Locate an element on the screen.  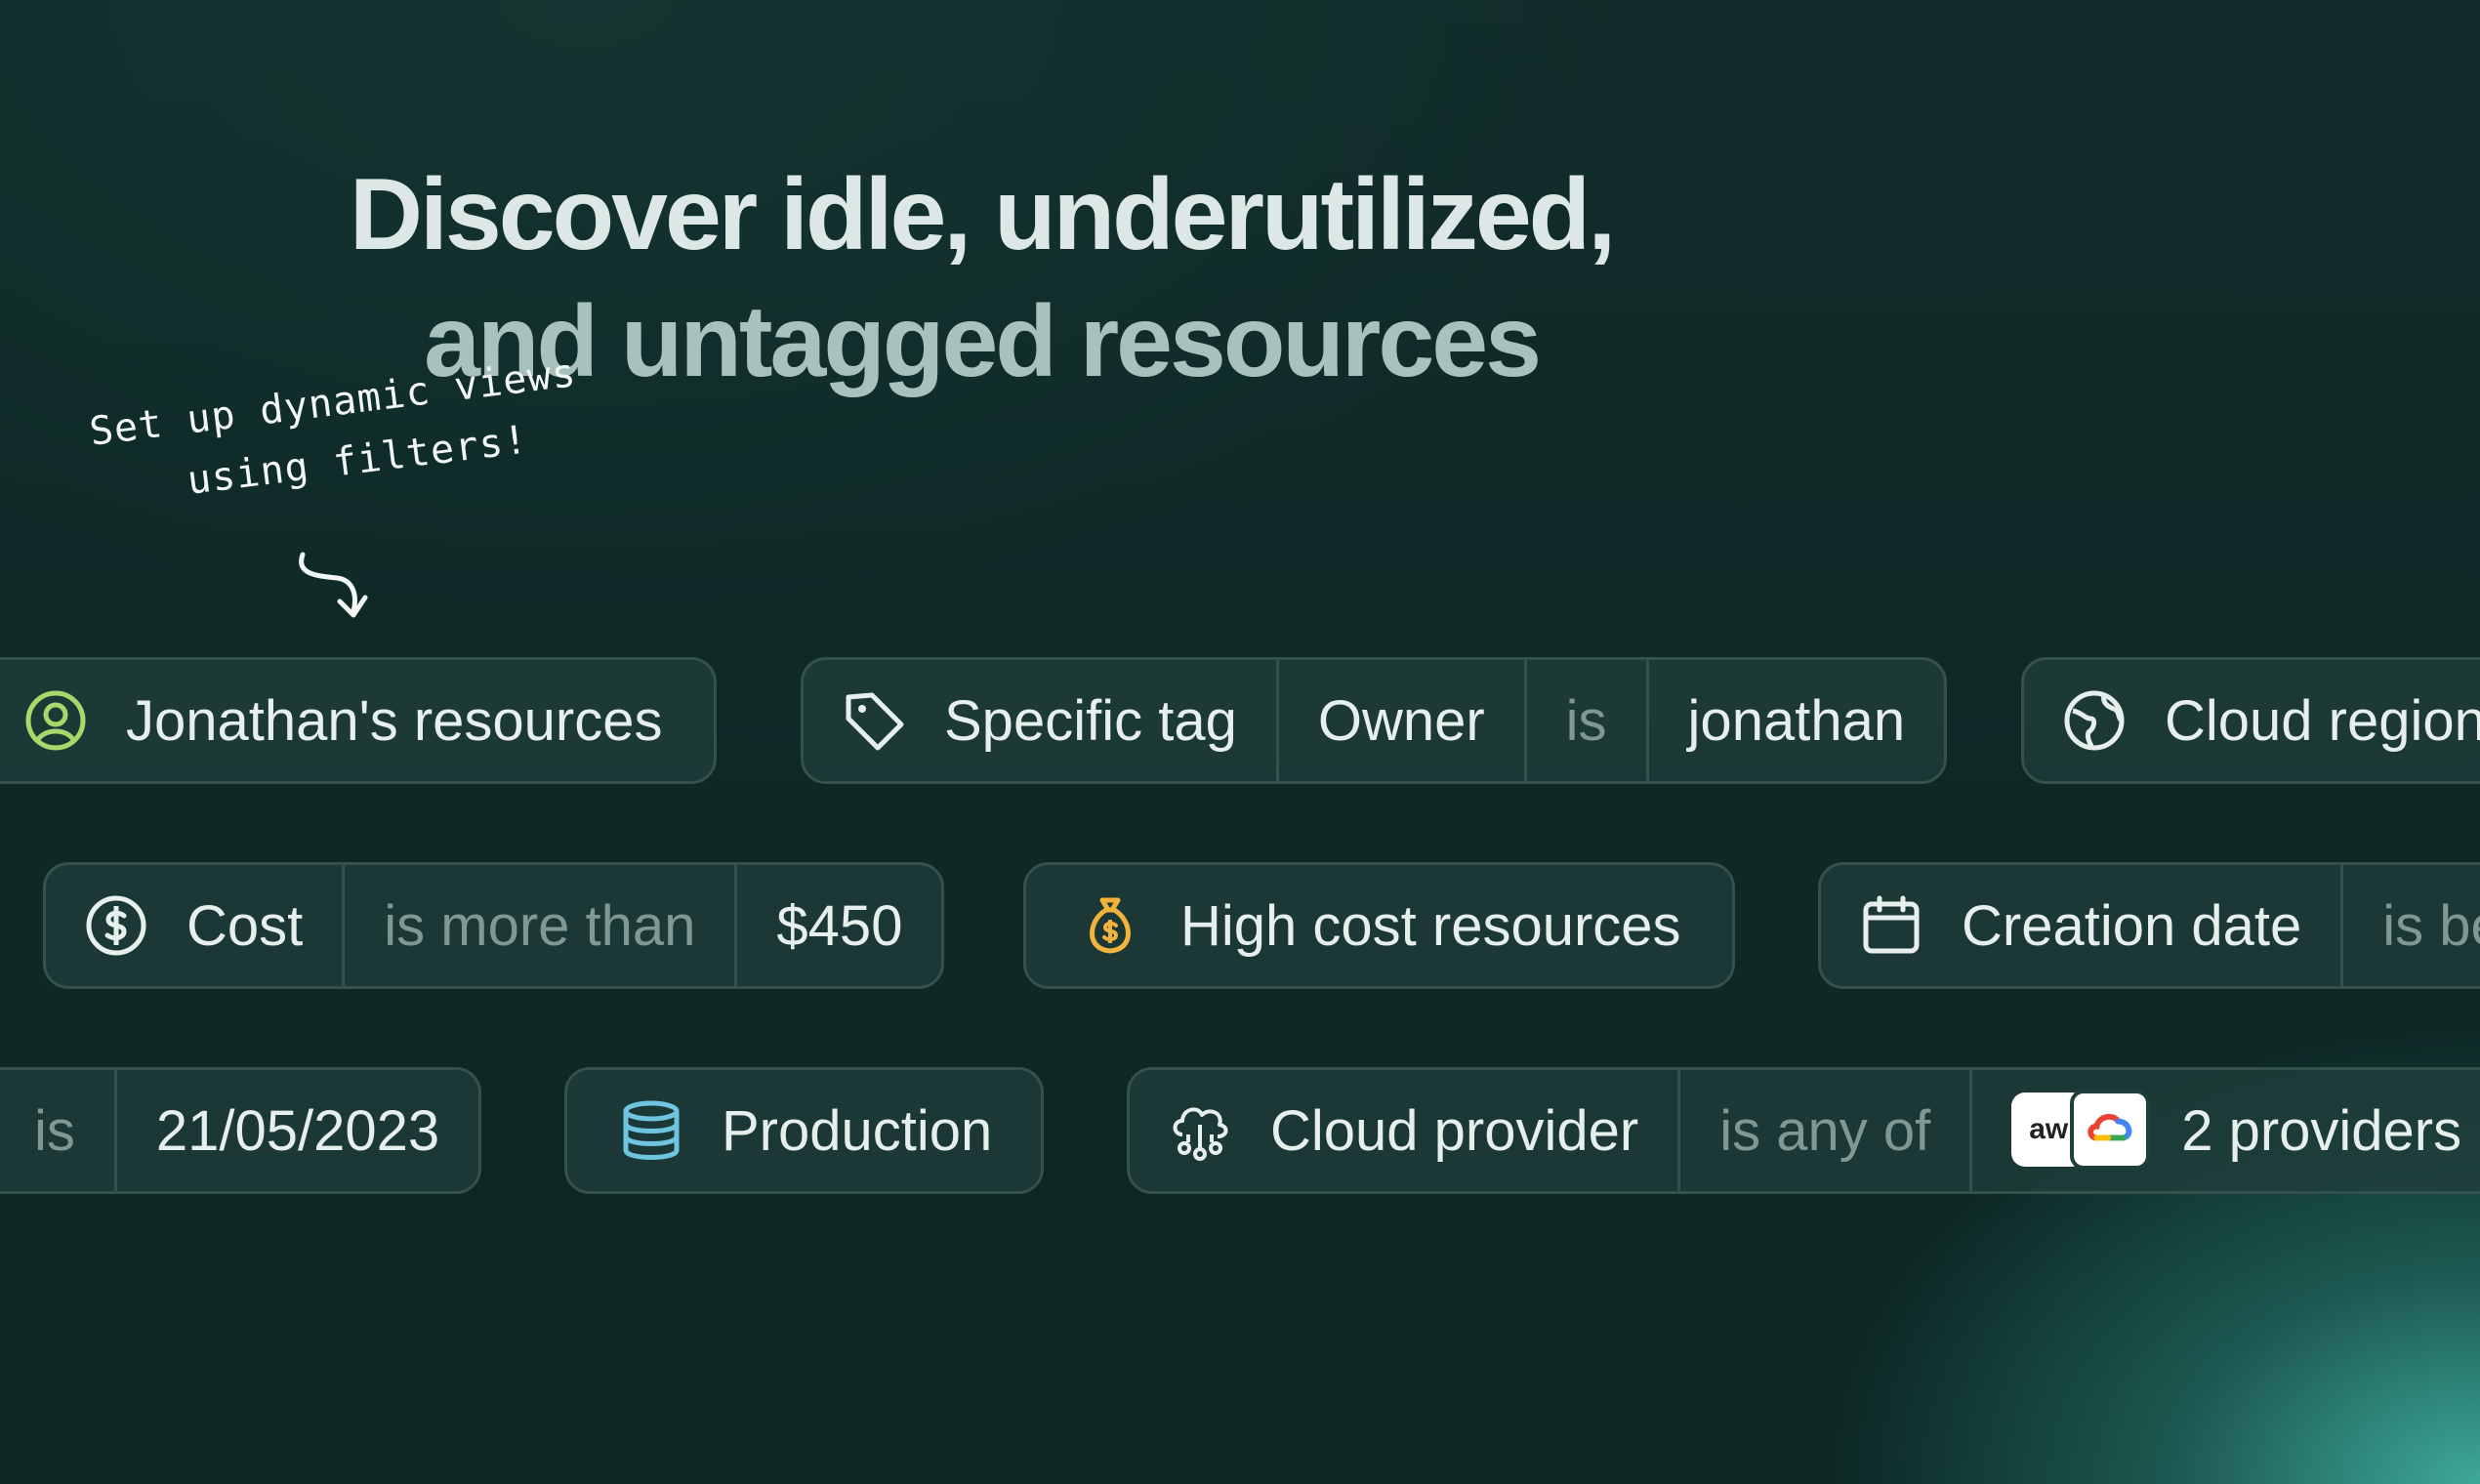
chip-segment-field: Creation date is located at coordinates (2080, 926).